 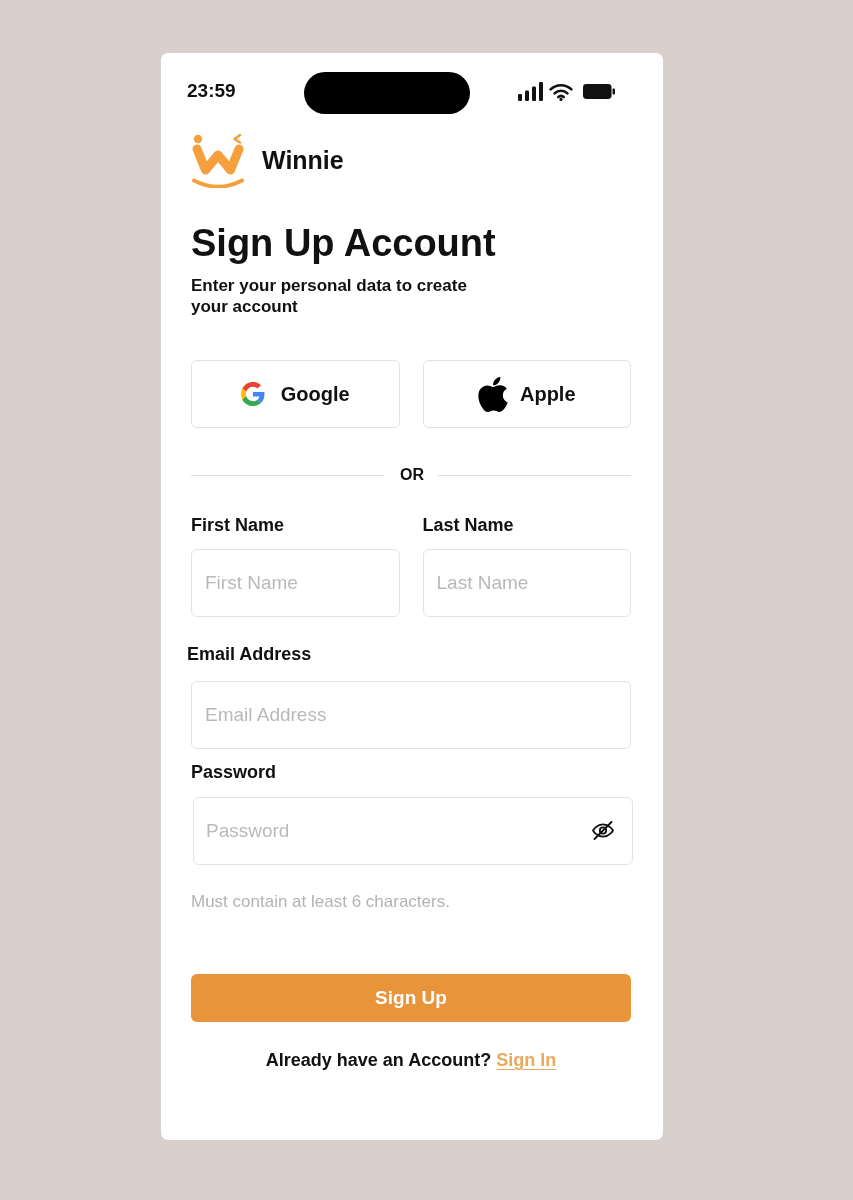 What do you see at coordinates (413, 831) in the screenshot?
I see `password-input-field: Password` at bounding box center [413, 831].